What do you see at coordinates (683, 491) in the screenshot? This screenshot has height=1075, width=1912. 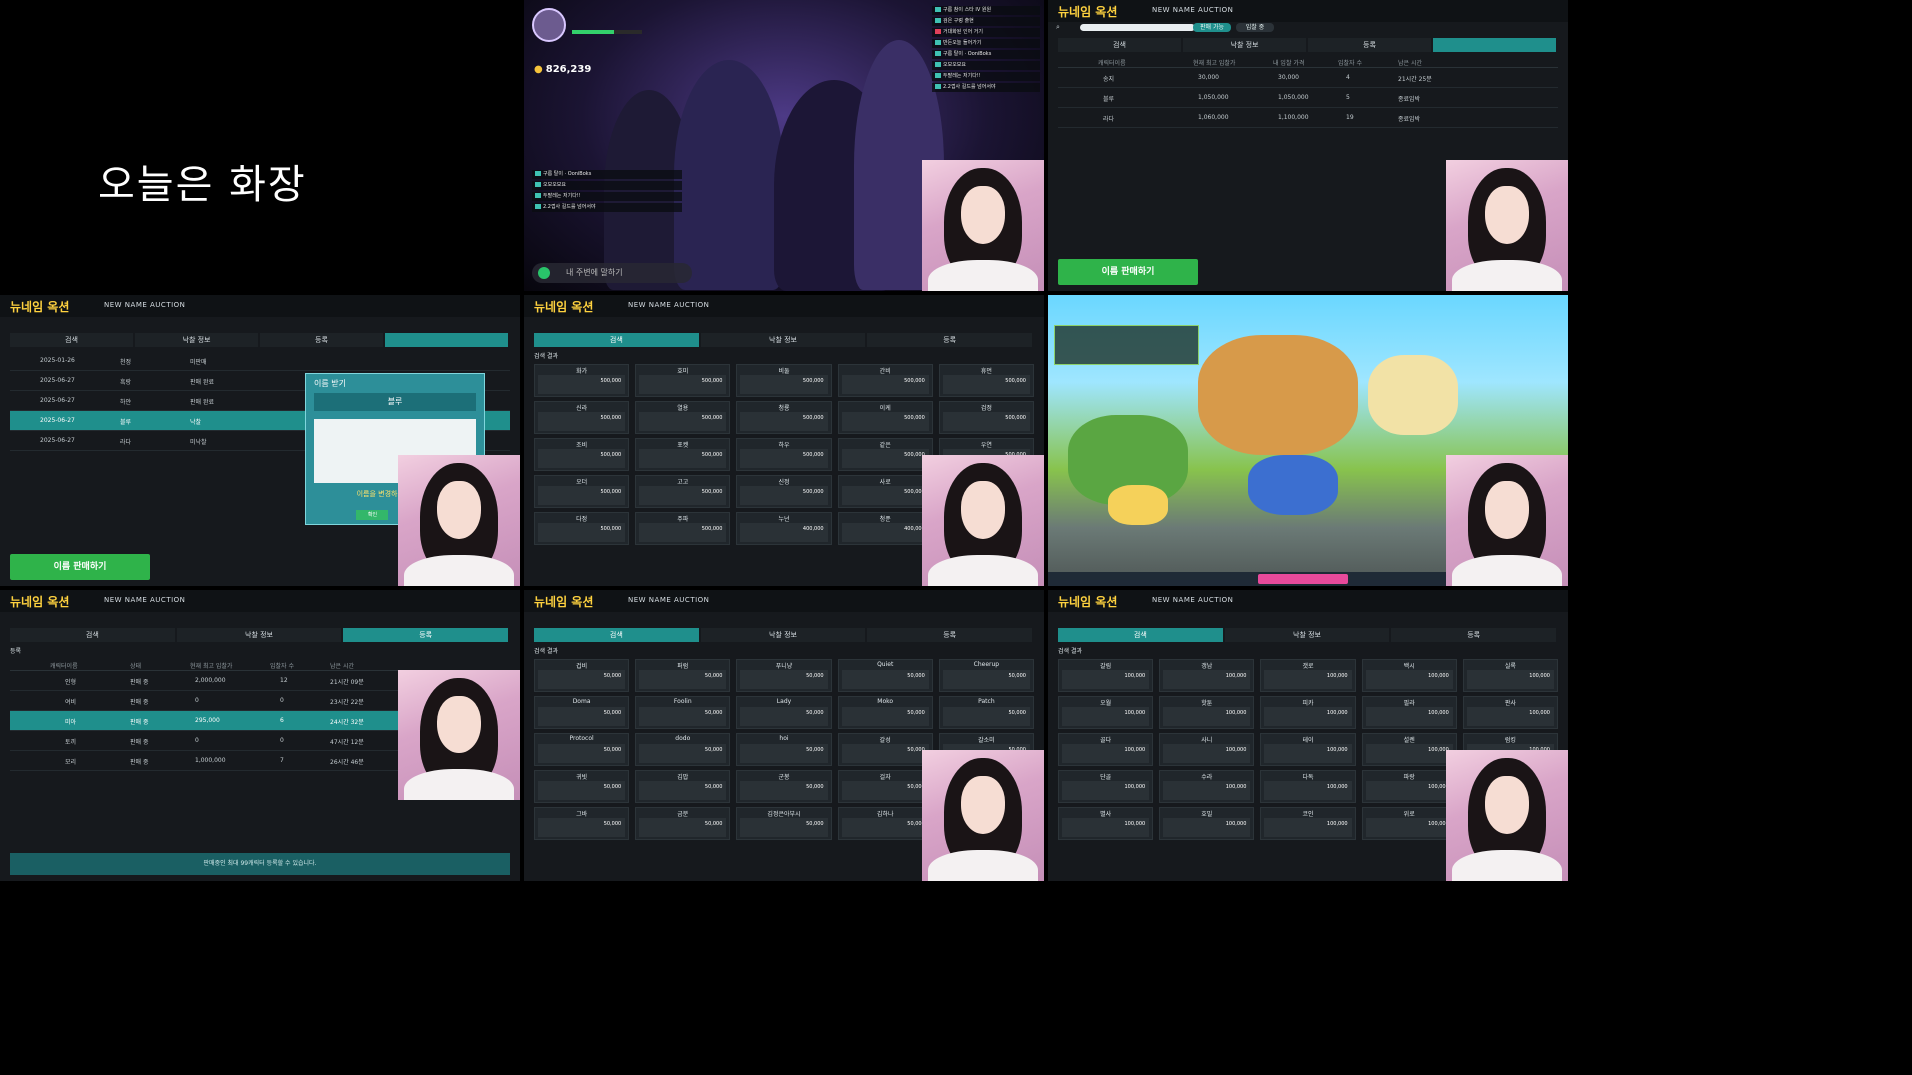 I see `name-card: 고고 500,000` at bounding box center [683, 491].